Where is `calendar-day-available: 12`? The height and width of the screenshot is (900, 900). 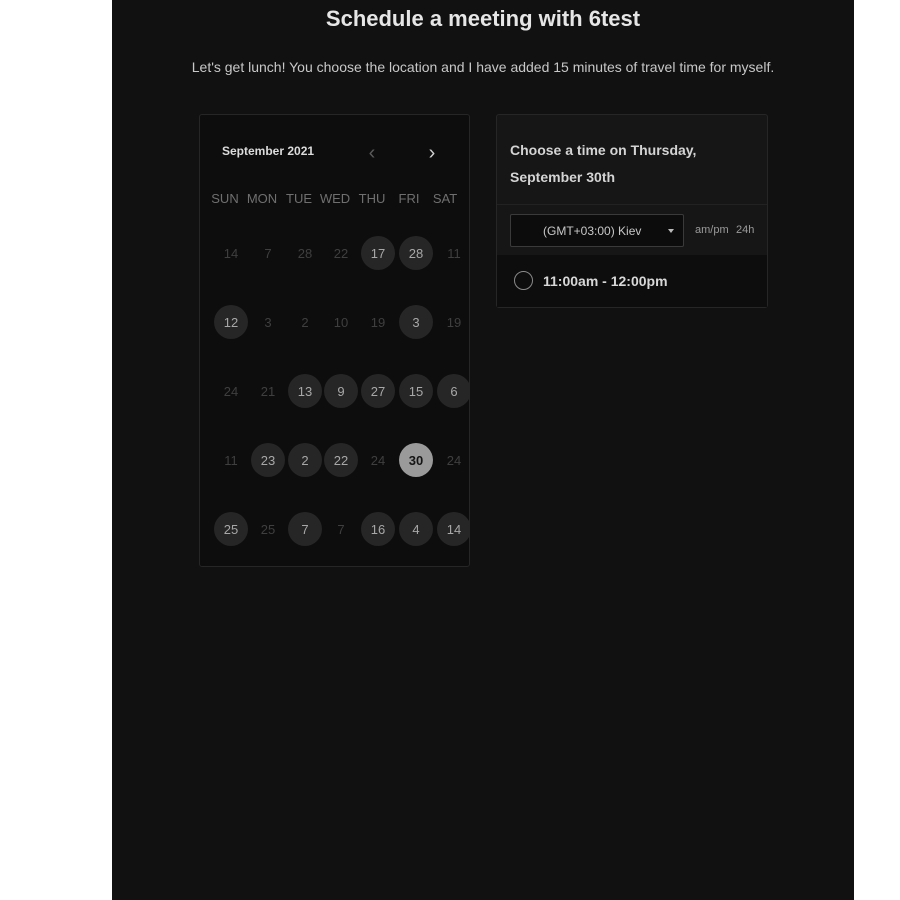
calendar-day-available: 12 is located at coordinates (231, 322).